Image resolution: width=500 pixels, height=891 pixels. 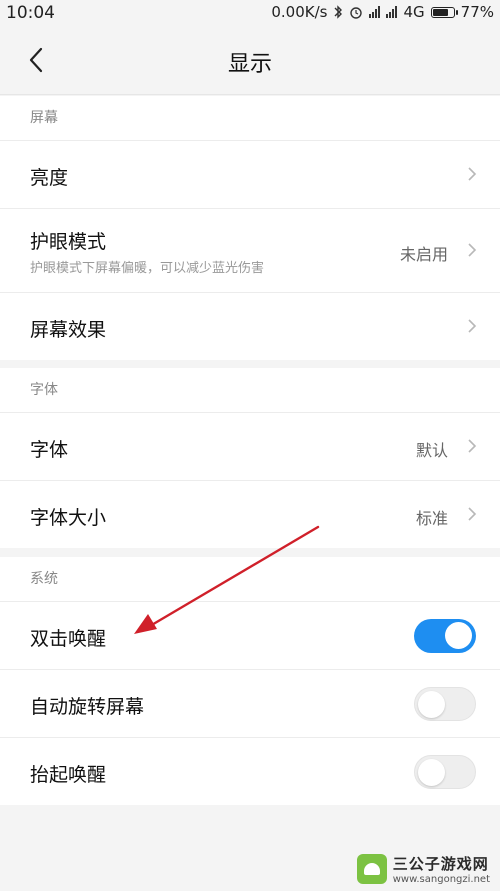 I want to click on eye-care-subtitle: 护眼模式下屏幕偏暖，可以减少蓝光伤害, so click(x=147, y=268).